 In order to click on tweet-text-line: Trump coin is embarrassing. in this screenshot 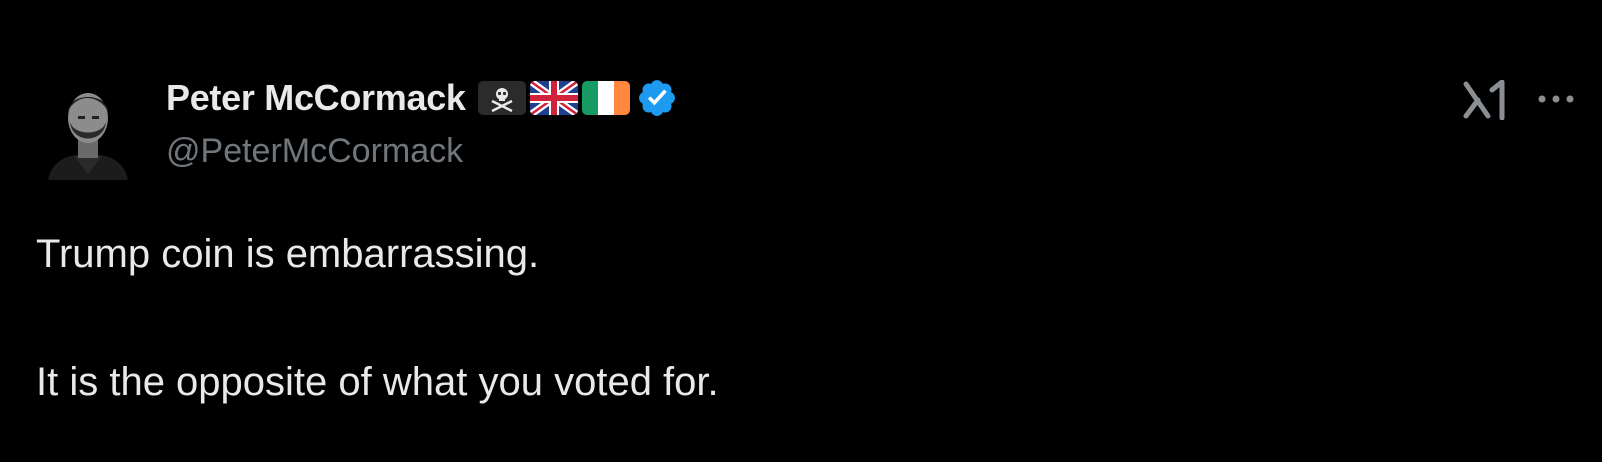, I will do `click(288, 254)`.